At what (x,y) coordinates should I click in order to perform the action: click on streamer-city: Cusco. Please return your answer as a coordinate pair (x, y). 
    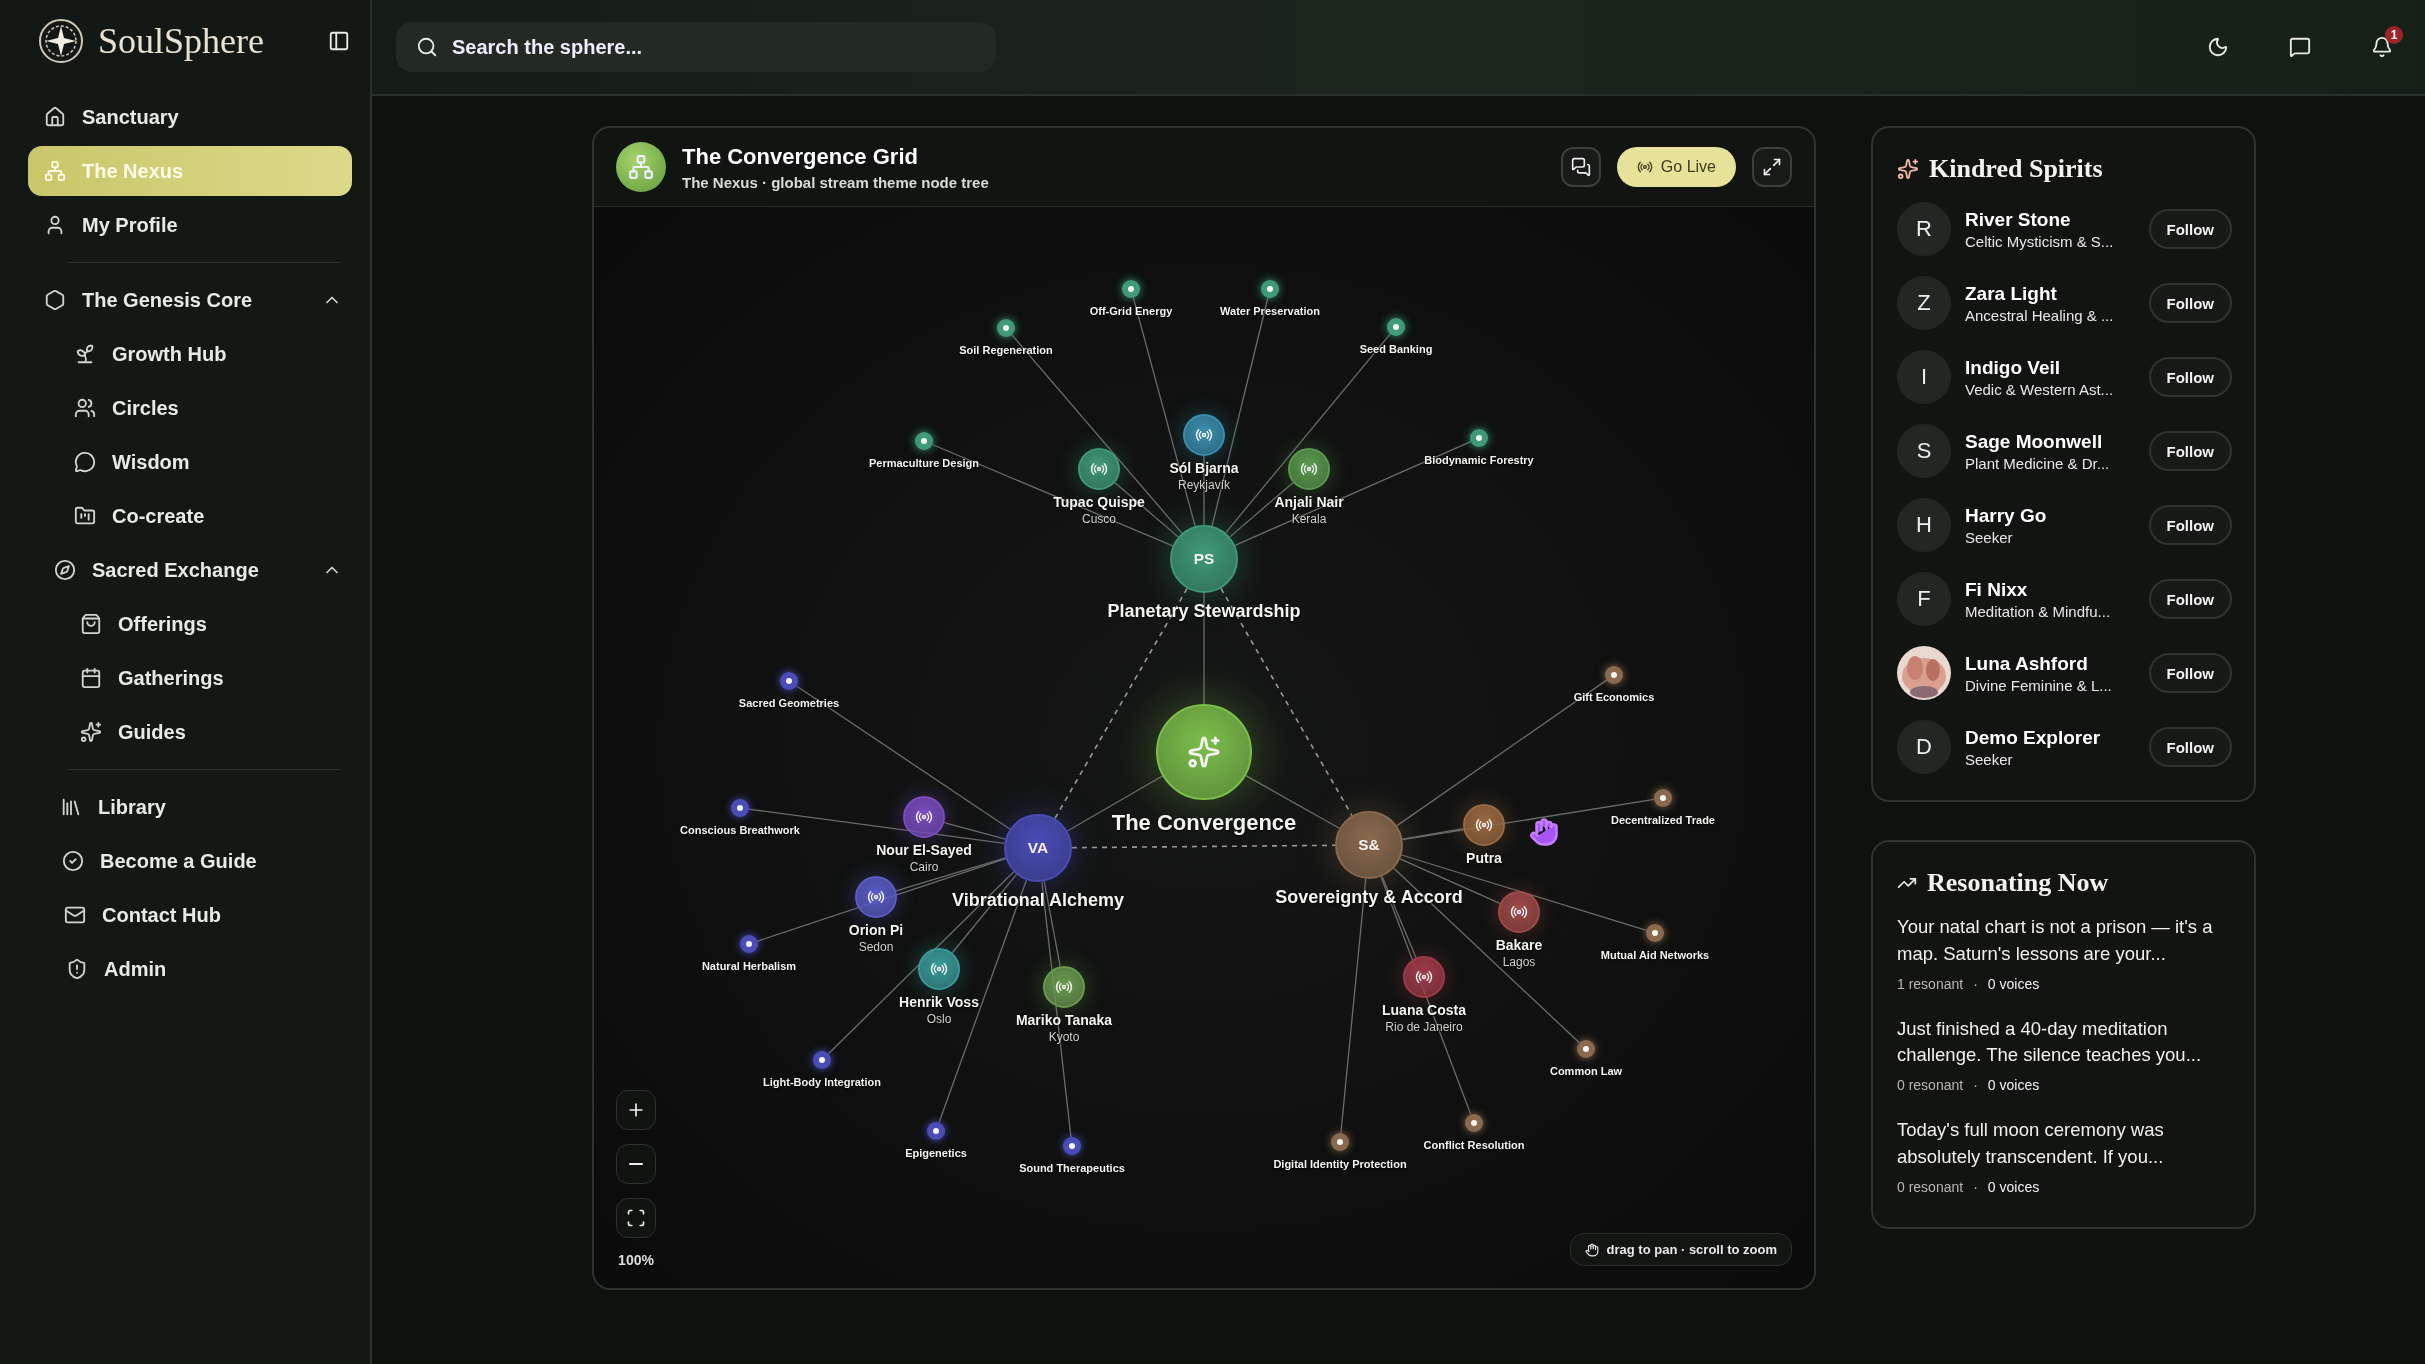
    Looking at the image, I should click on (1099, 519).